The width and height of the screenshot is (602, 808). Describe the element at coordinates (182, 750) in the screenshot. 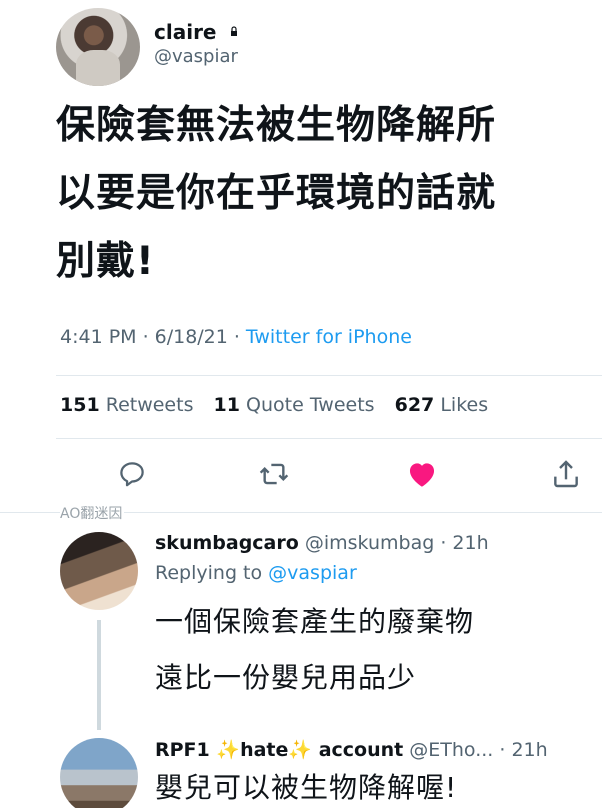

I see `display-name-part: RPF1` at that location.